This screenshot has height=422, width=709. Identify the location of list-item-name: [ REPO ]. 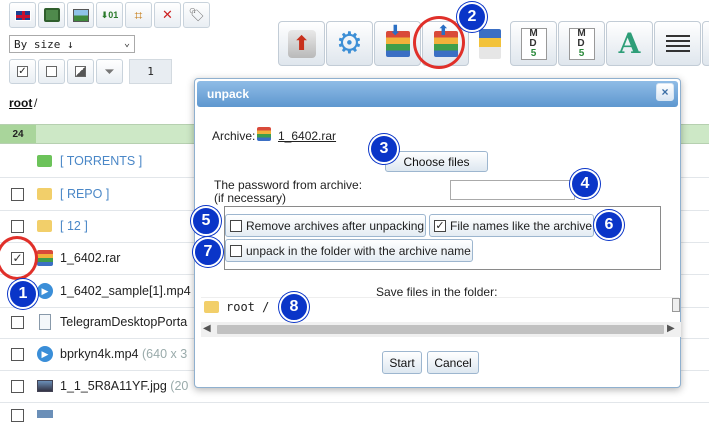
(84, 194).